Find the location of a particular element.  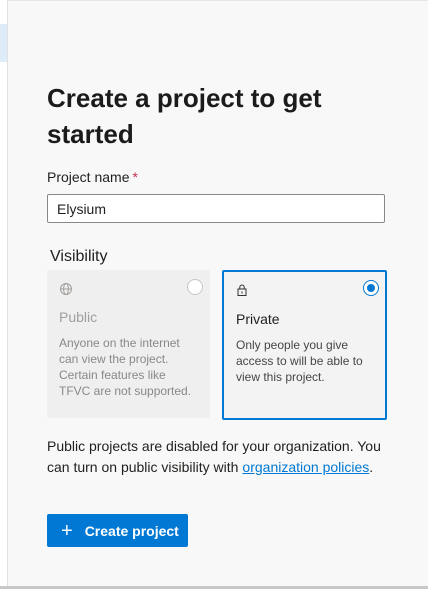

private-option-title: Private is located at coordinates (258, 319).